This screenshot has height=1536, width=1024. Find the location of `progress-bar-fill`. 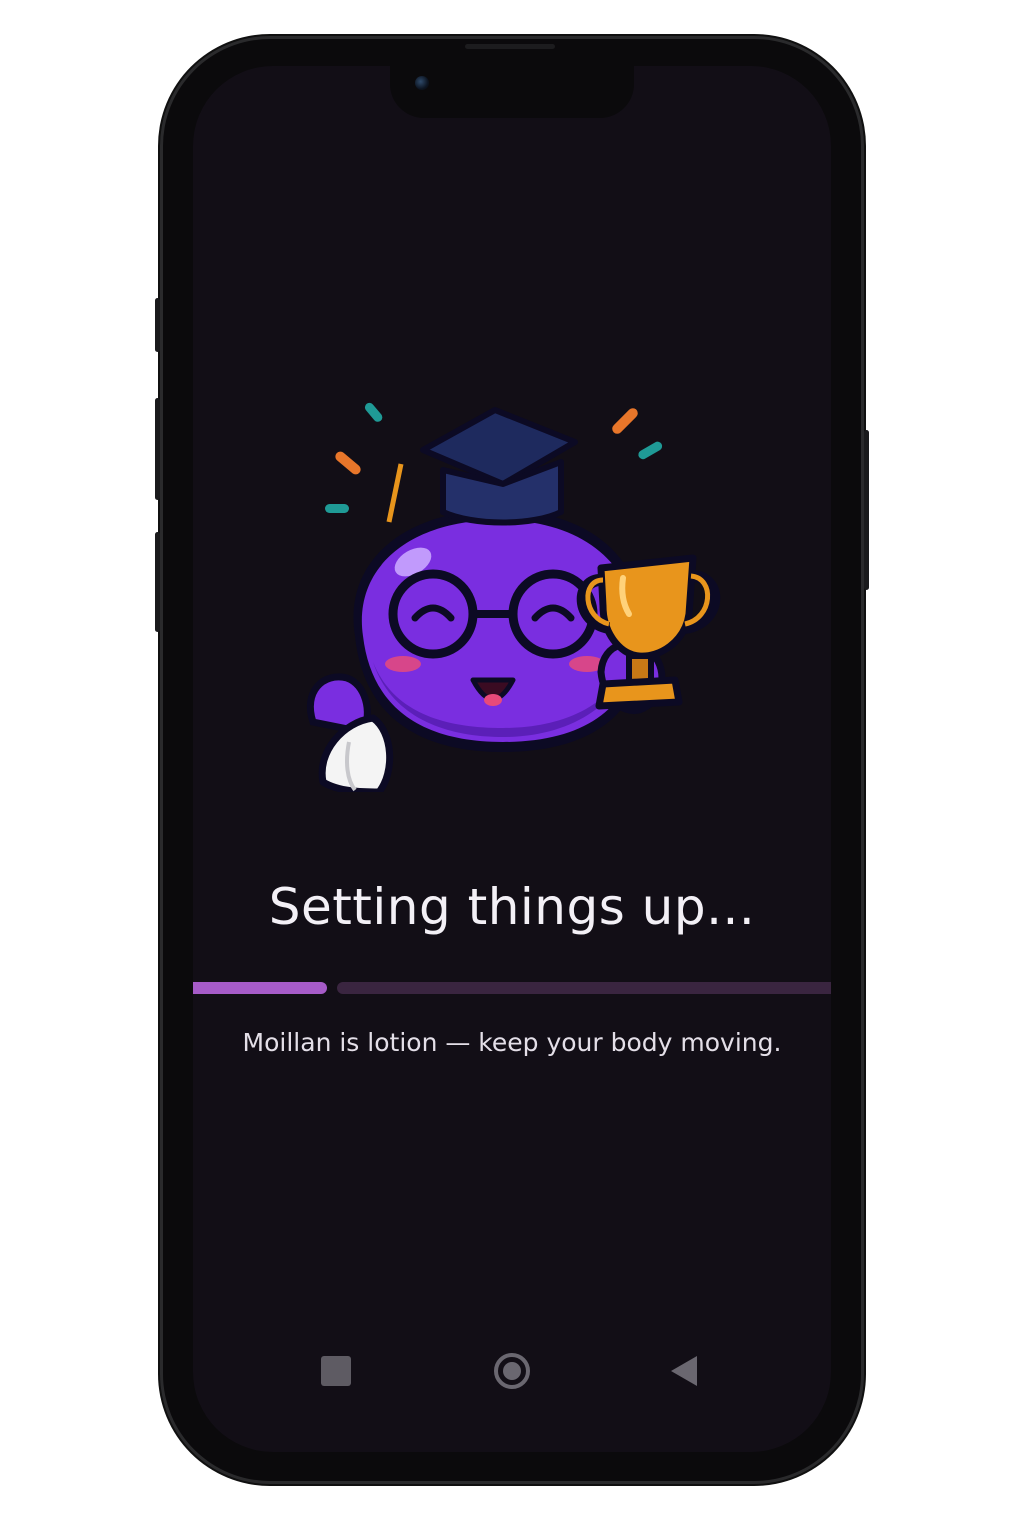

progress-bar-fill is located at coordinates (260, 988).